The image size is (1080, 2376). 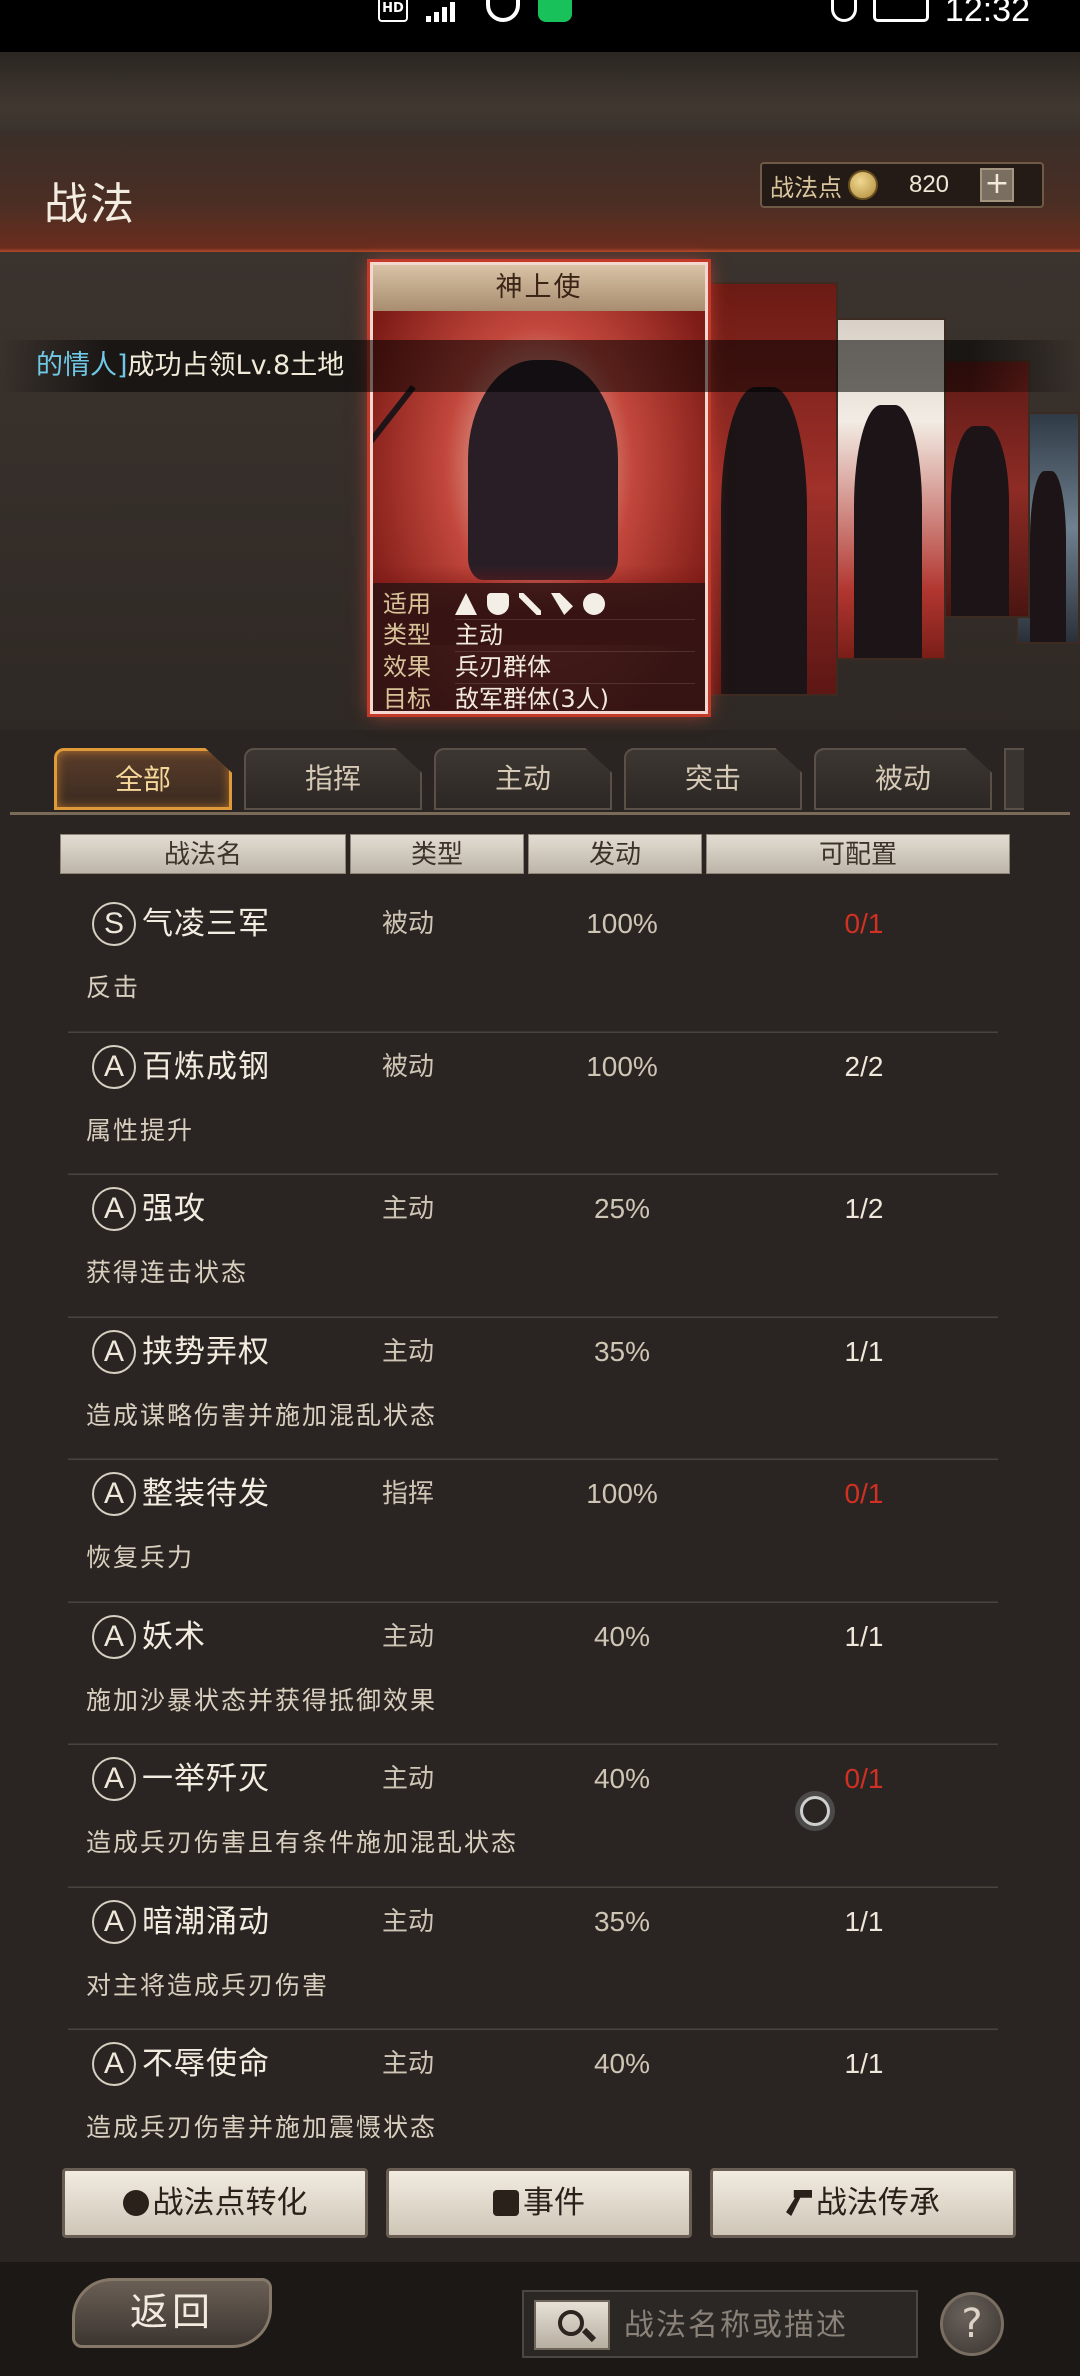 I want to click on convert-label: 战法点转化, so click(x=230, y=2203).